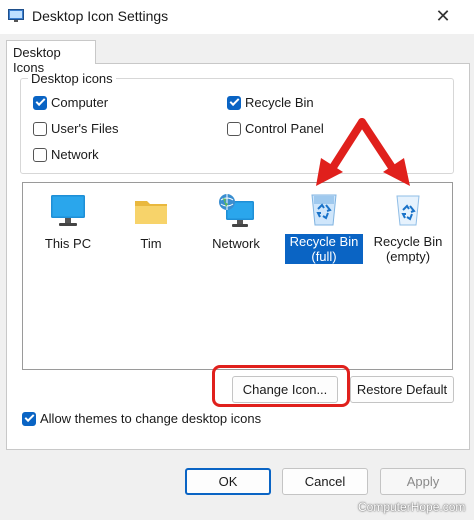 The image size is (474, 520). What do you see at coordinates (40, 128) in the screenshot?
I see `checkbox-users-files-box` at bounding box center [40, 128].